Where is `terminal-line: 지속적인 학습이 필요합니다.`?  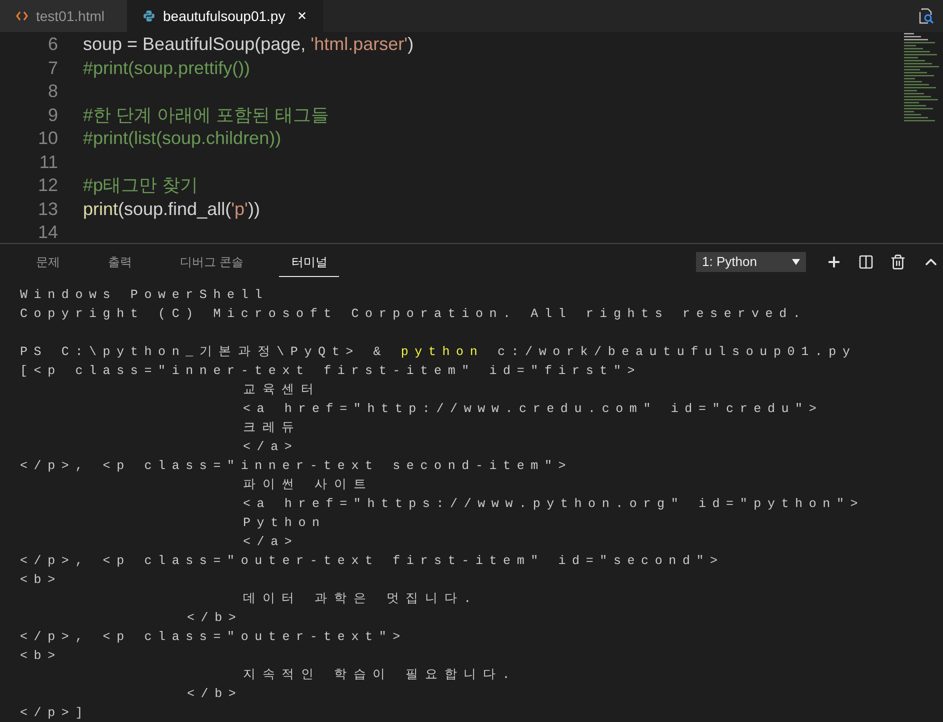 terminal-line: 지속적인 학습이 필요합니다. is located at coordinates (379, 675).